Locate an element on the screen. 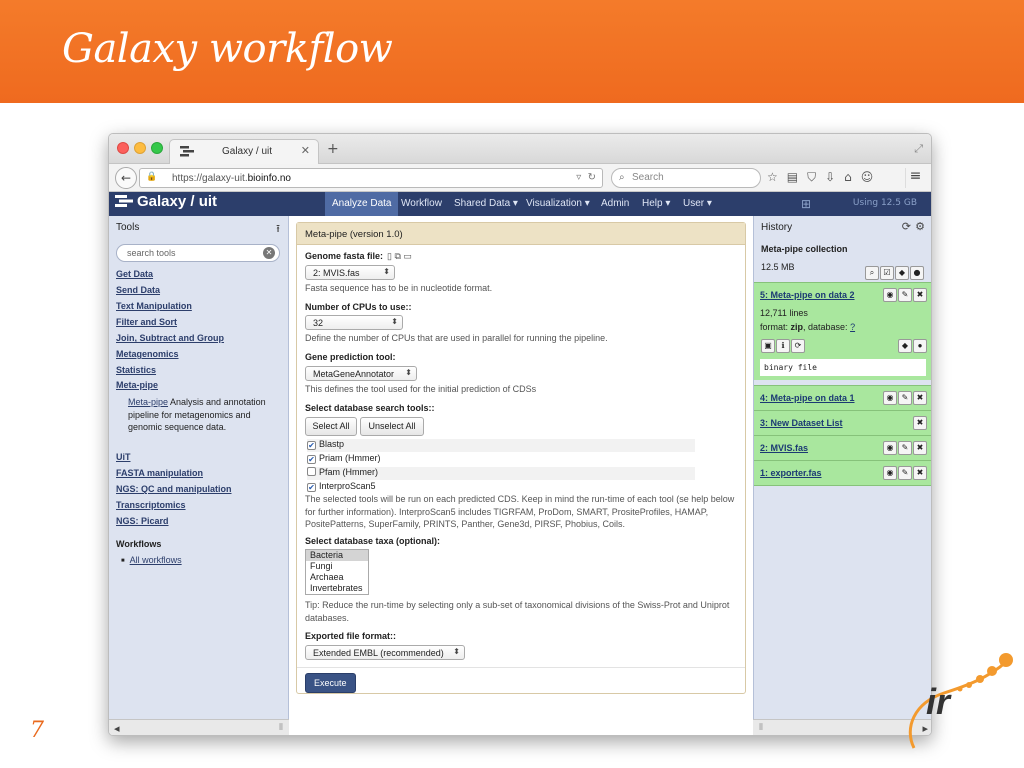 Image resolution: width=1024 pixels, height=768 pixels. all-workflows-link: All workflows is located at coordinates (151, 560).